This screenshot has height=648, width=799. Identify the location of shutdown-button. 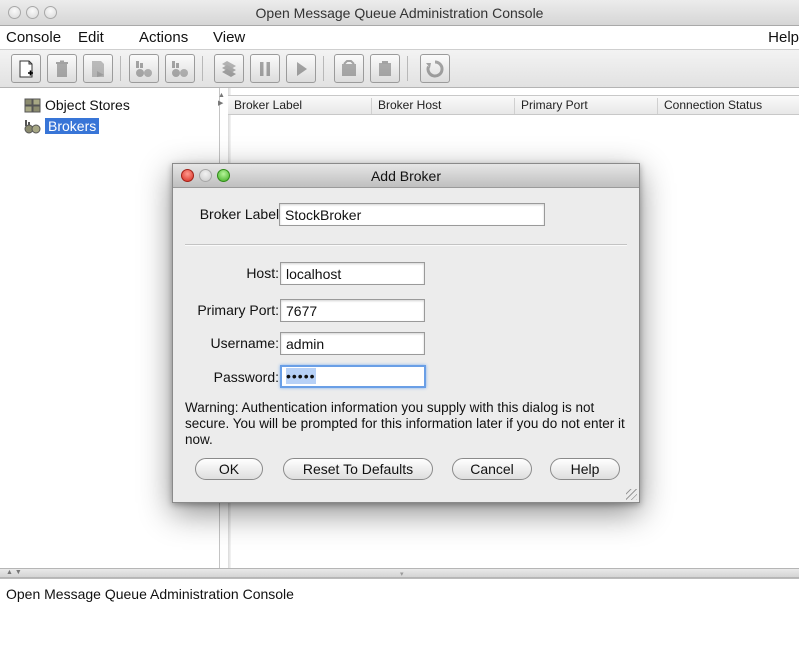
(349, 68).